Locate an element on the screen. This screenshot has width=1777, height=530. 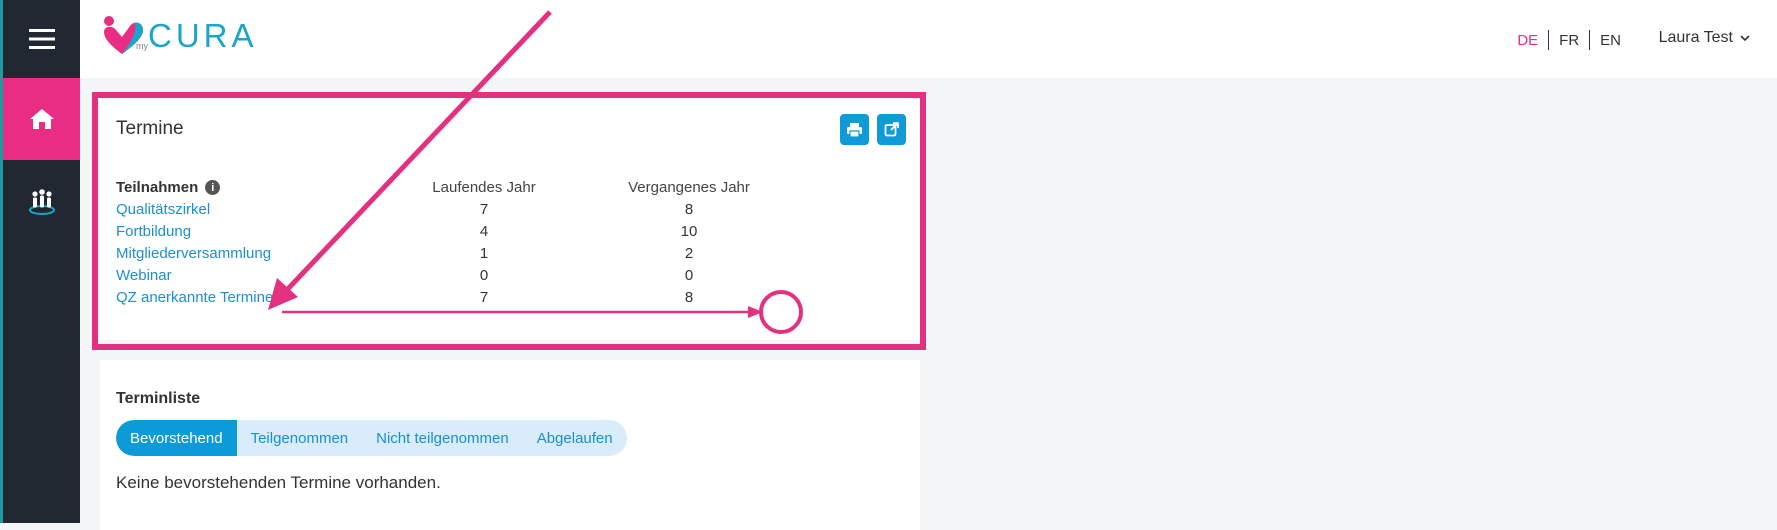
lang-fr: FR is located at coordinates (1569, 40).